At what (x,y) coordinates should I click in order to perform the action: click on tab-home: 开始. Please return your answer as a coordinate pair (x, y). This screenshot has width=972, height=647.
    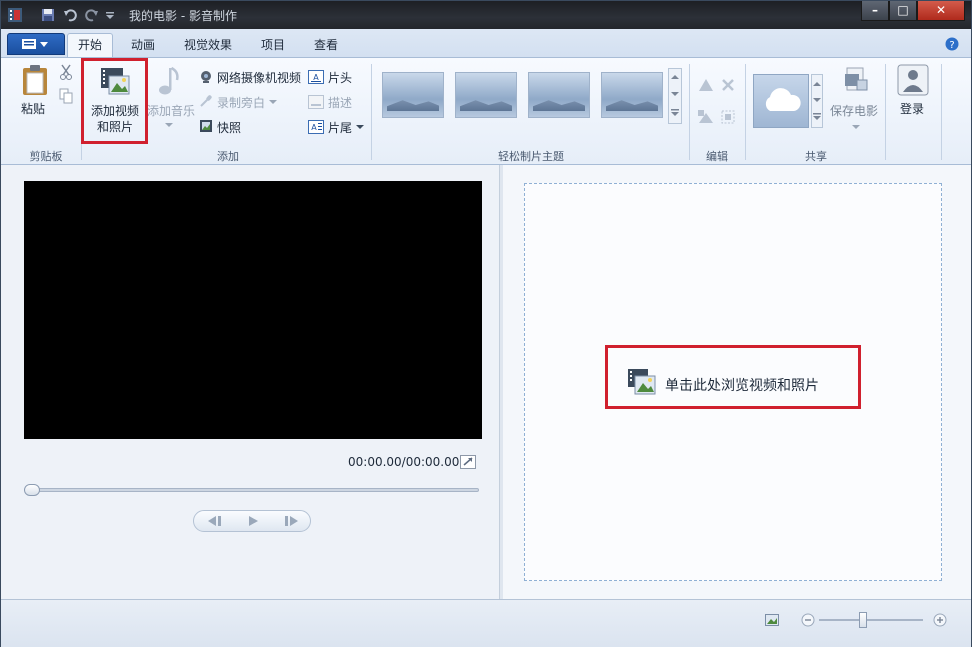
    Looking at the image, I should click on (90, 45).